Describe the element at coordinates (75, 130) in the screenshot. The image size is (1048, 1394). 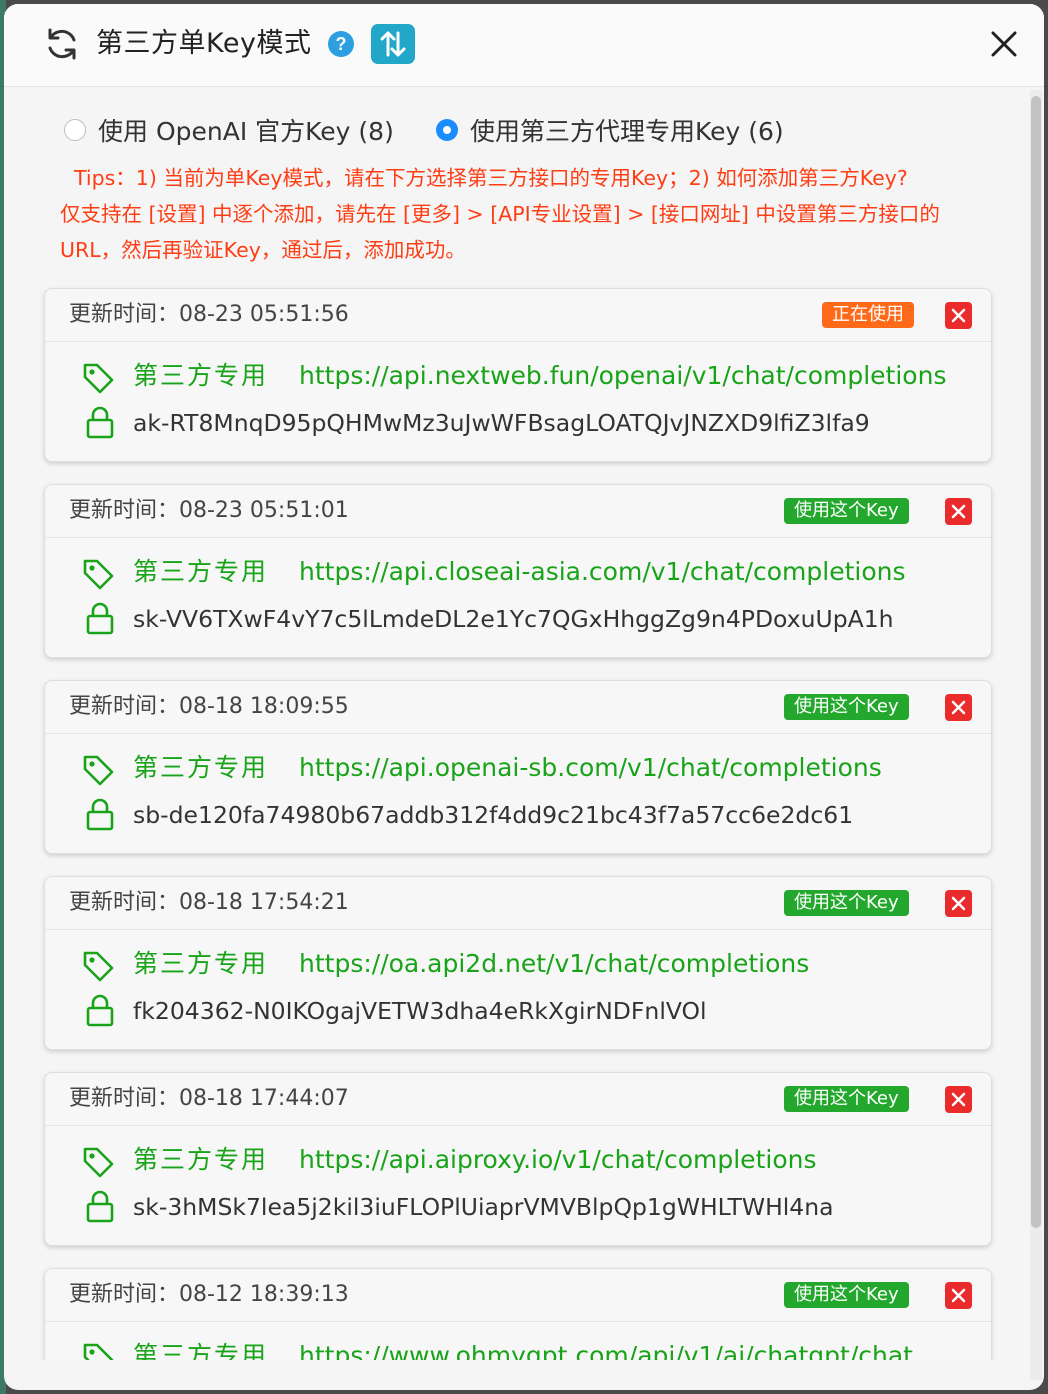
I see `radio-official` at that location.